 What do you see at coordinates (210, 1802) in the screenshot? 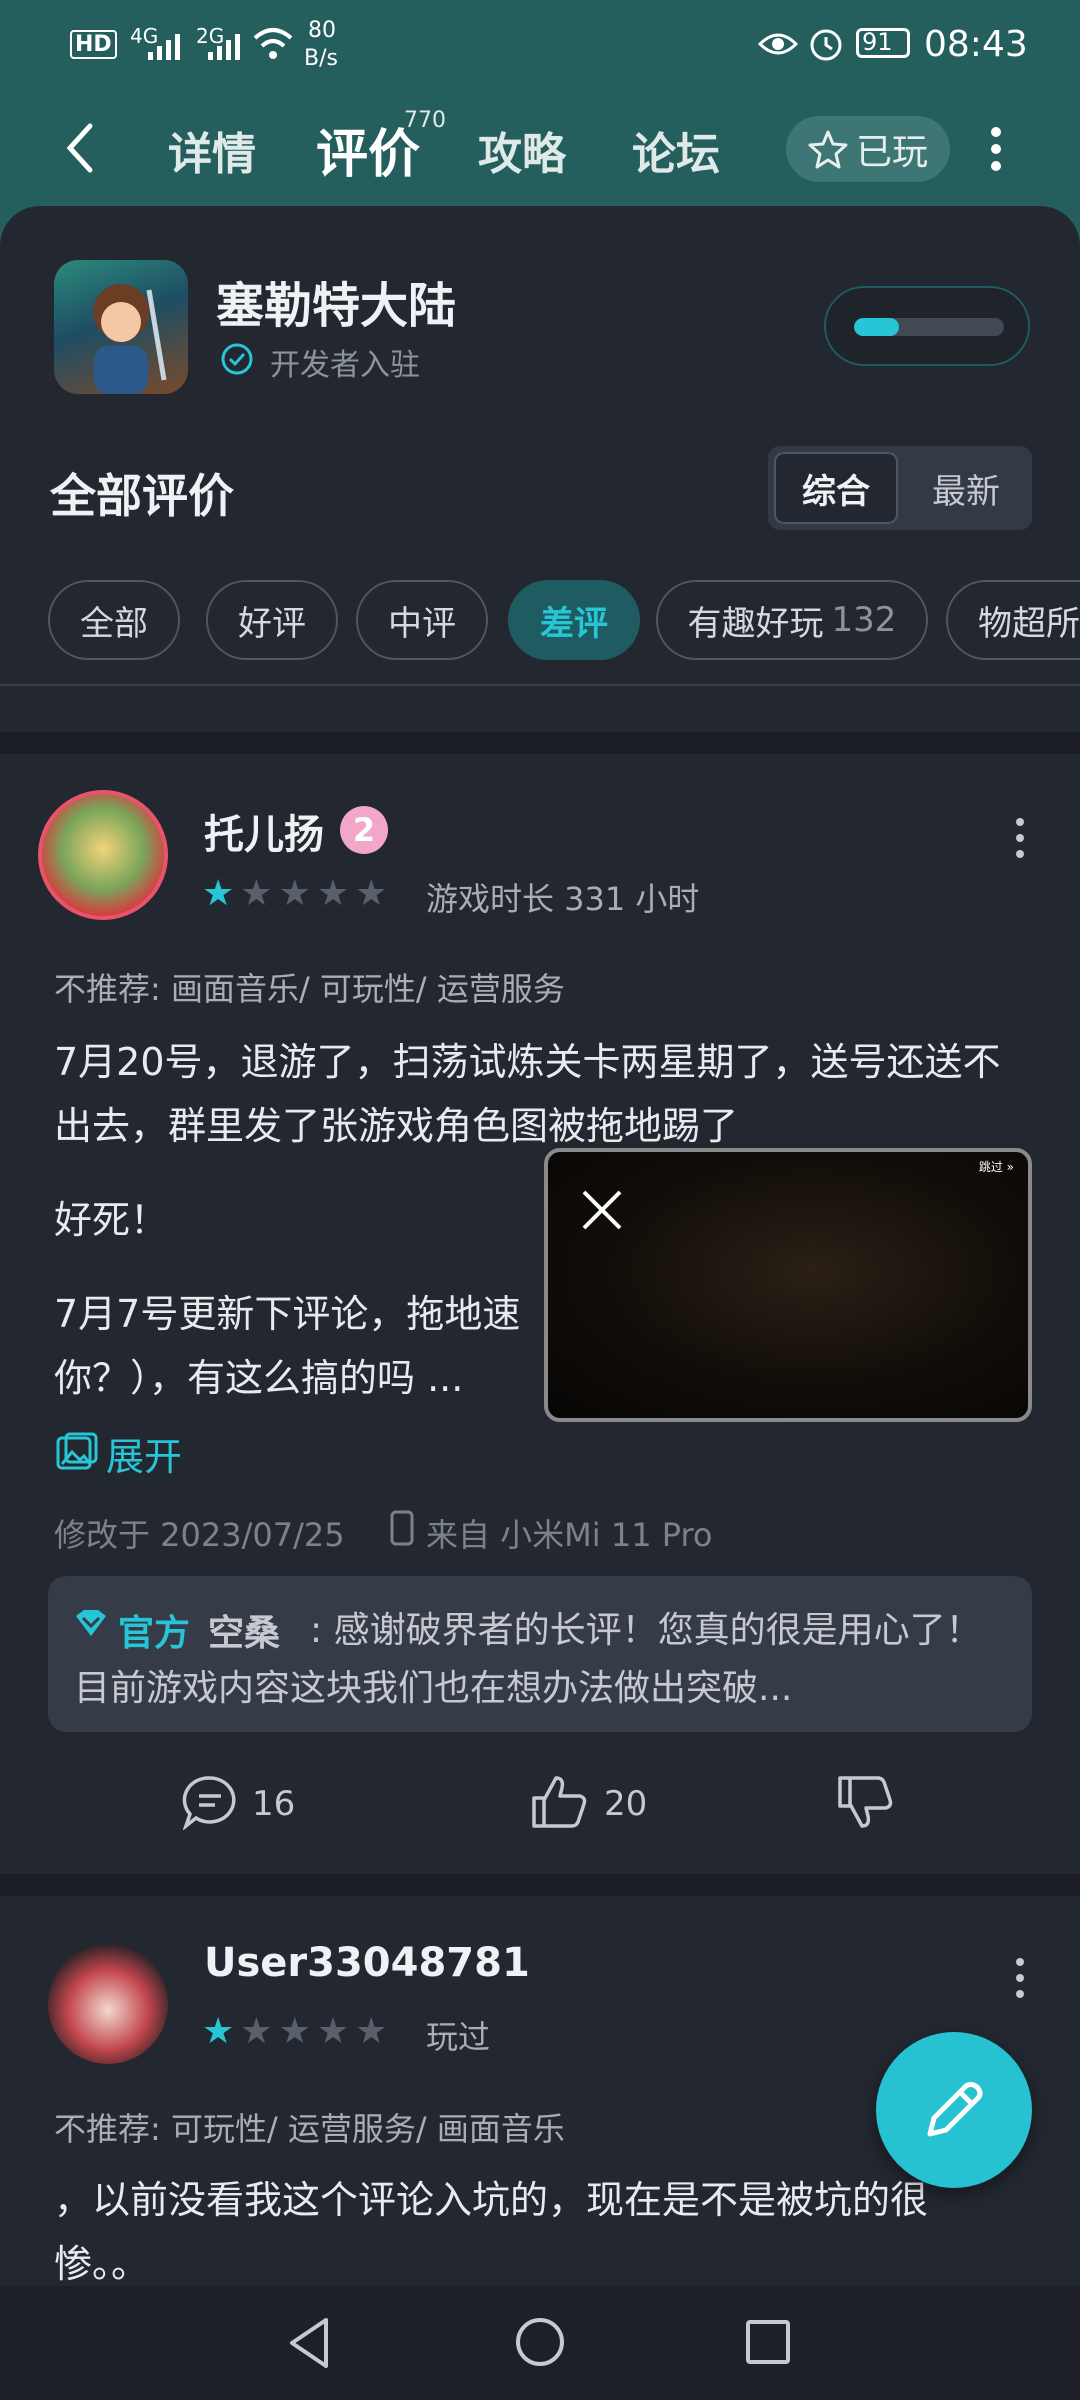
I see `comment-icon` at bounding box center [210, 1802].